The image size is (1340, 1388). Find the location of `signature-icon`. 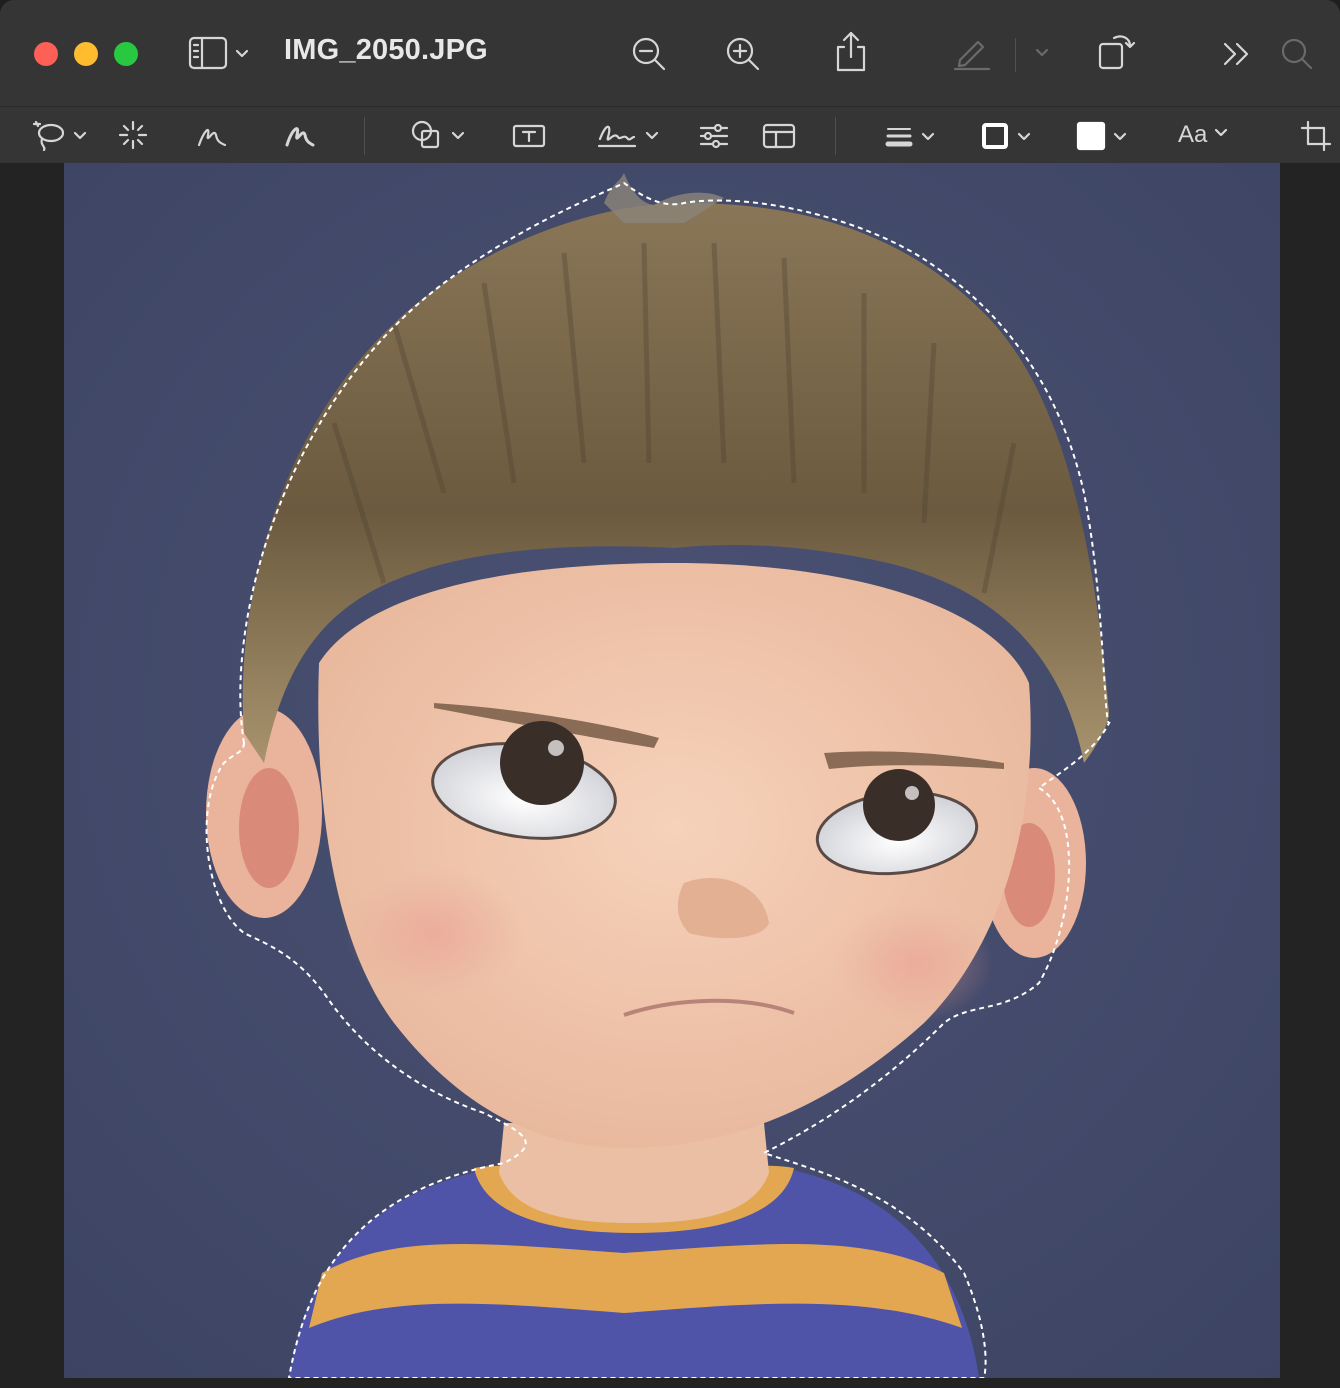

signature-icon is located at coordinates (617, 137).